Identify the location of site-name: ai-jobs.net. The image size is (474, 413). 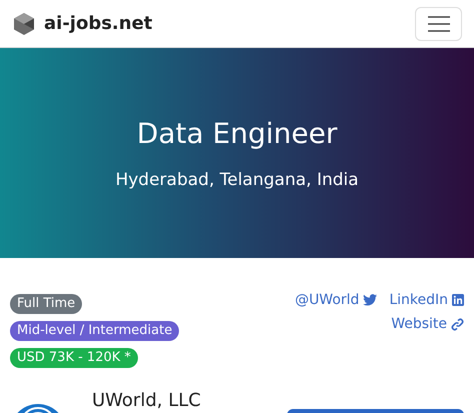
(98, 23).